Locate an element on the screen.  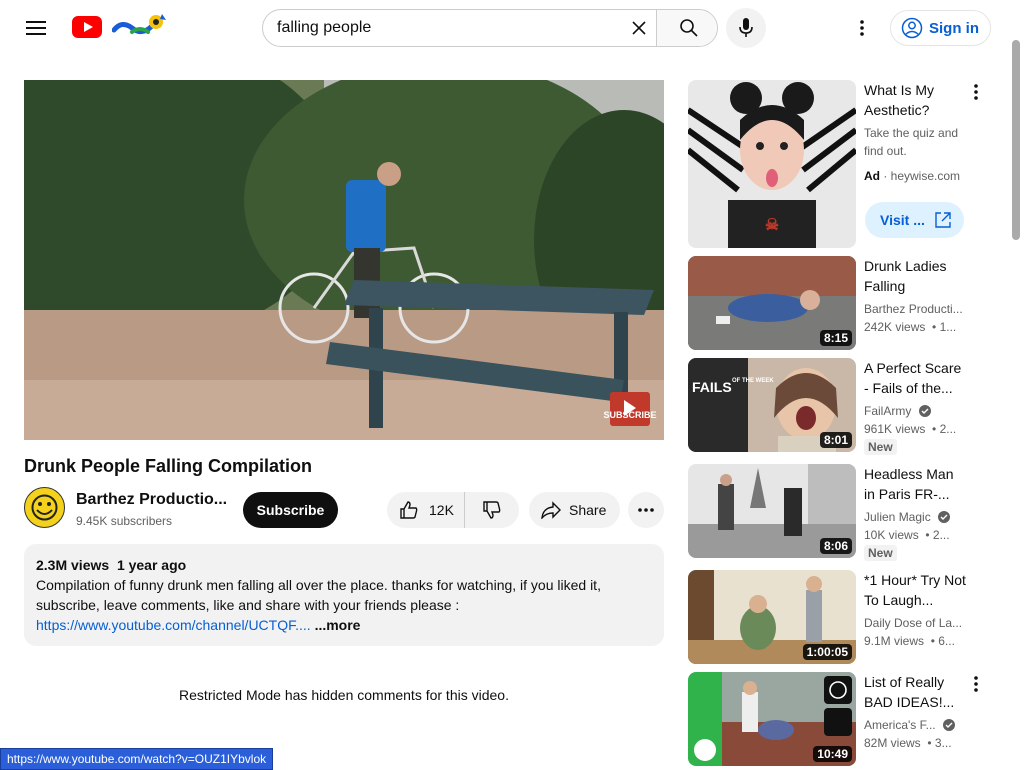
search-box is located at coordinates (490, 28).